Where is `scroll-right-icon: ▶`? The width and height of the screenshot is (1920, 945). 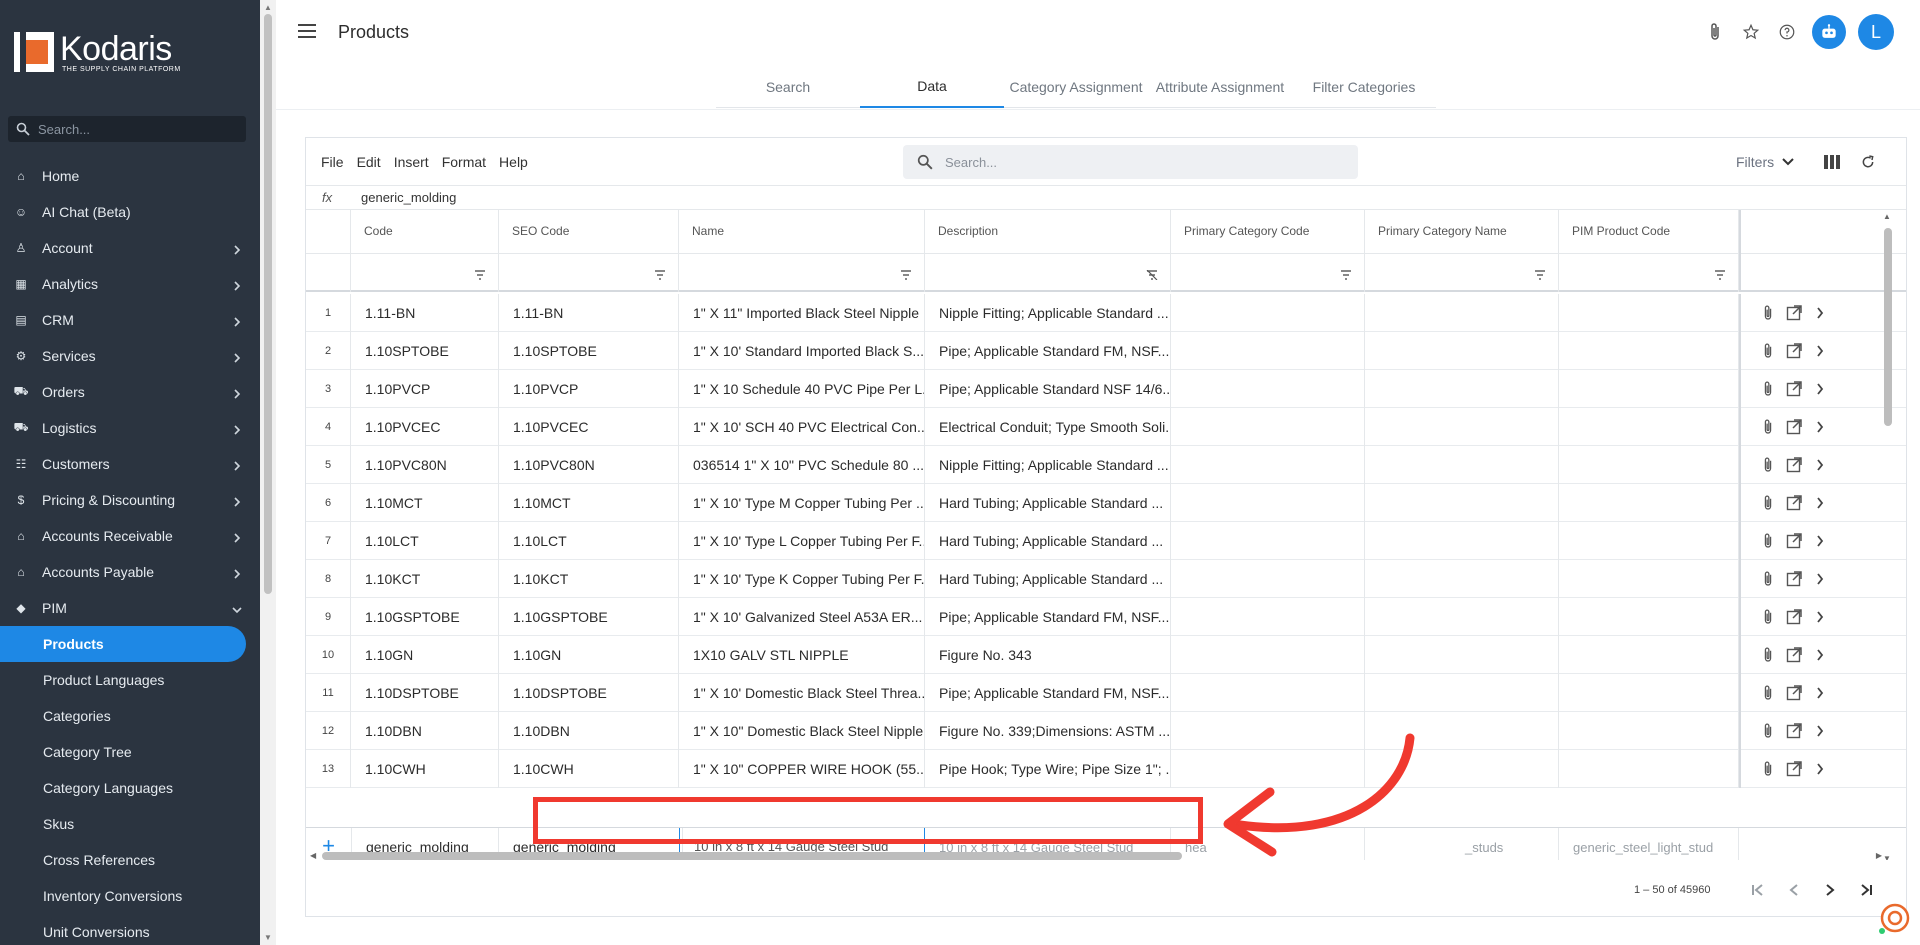
scroll-right-icon: ▶ is located at coordinates (1879, 855).